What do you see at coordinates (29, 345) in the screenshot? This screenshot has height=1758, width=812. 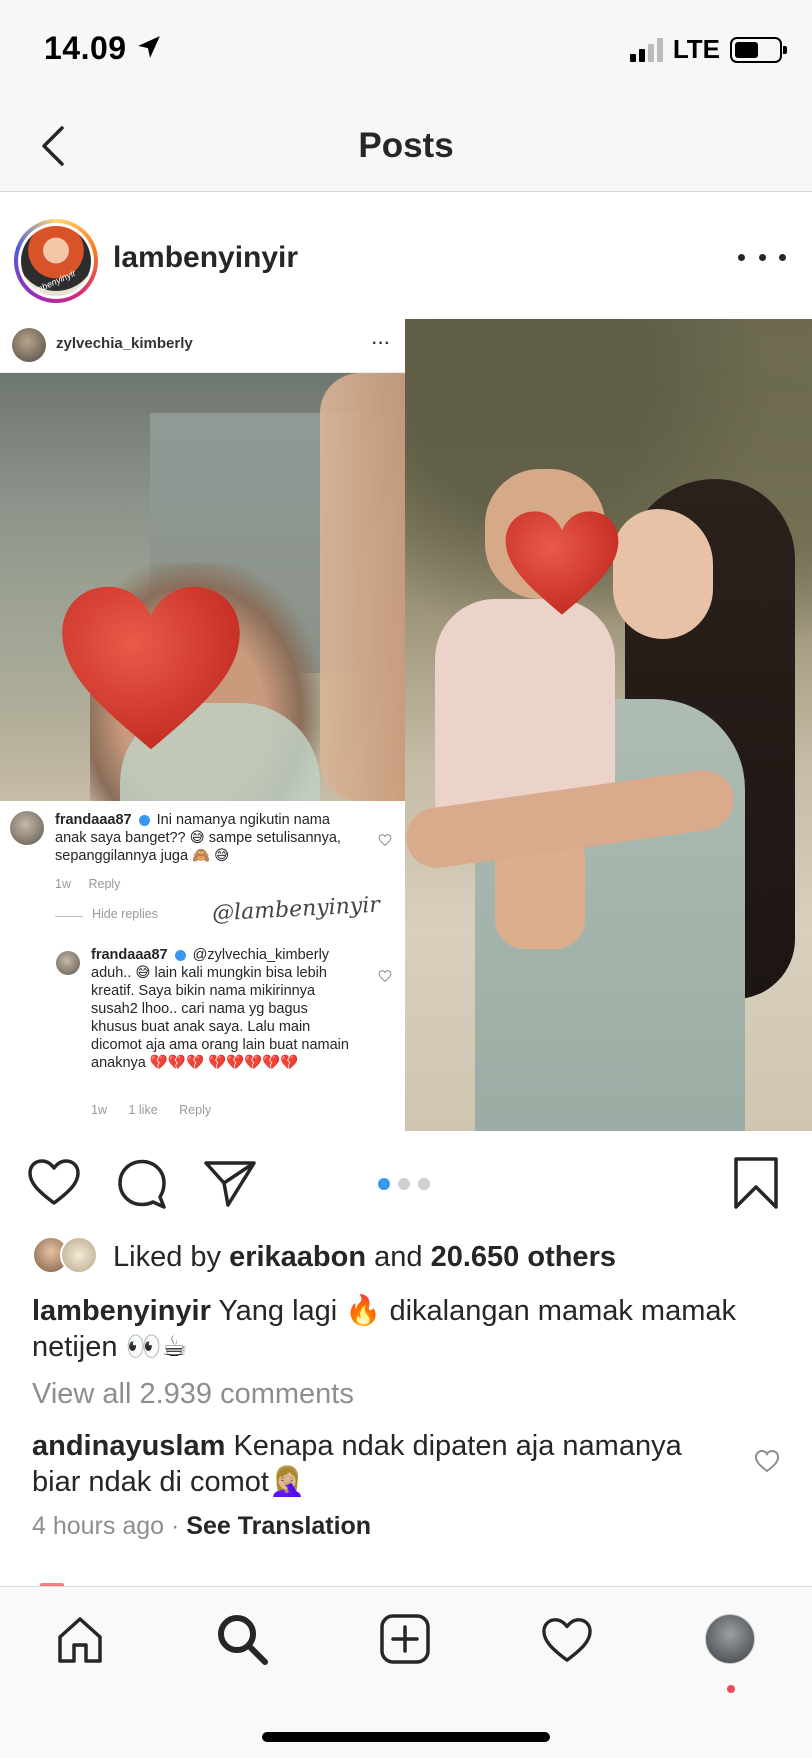 I see `embedded-avatar` at bounding box center [29, 345].